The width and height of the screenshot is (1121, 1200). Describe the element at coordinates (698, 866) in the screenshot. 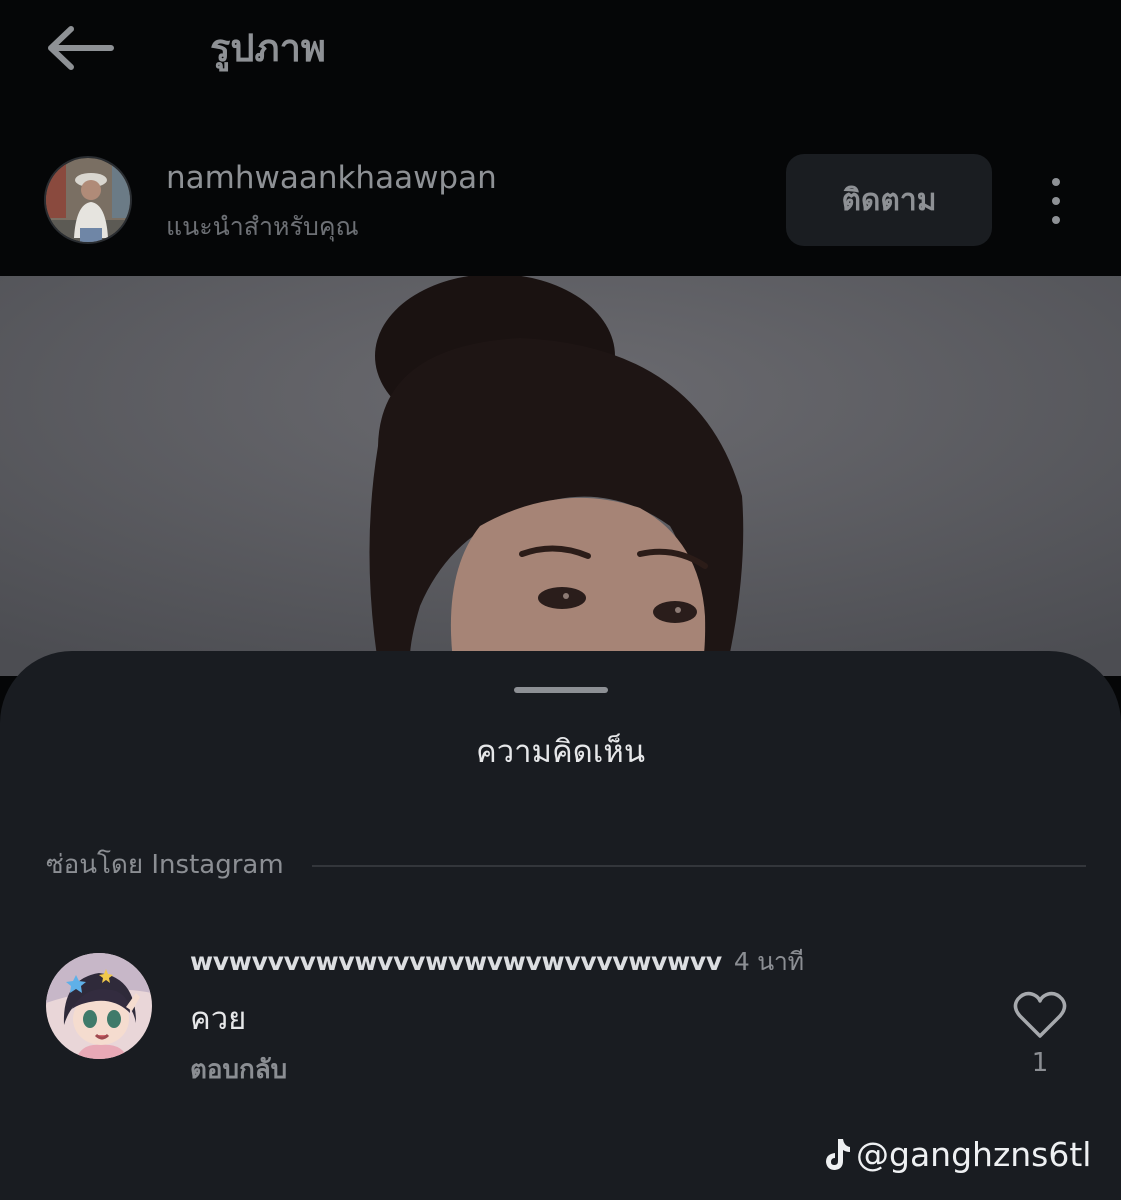

I see `divider-line` at that location.